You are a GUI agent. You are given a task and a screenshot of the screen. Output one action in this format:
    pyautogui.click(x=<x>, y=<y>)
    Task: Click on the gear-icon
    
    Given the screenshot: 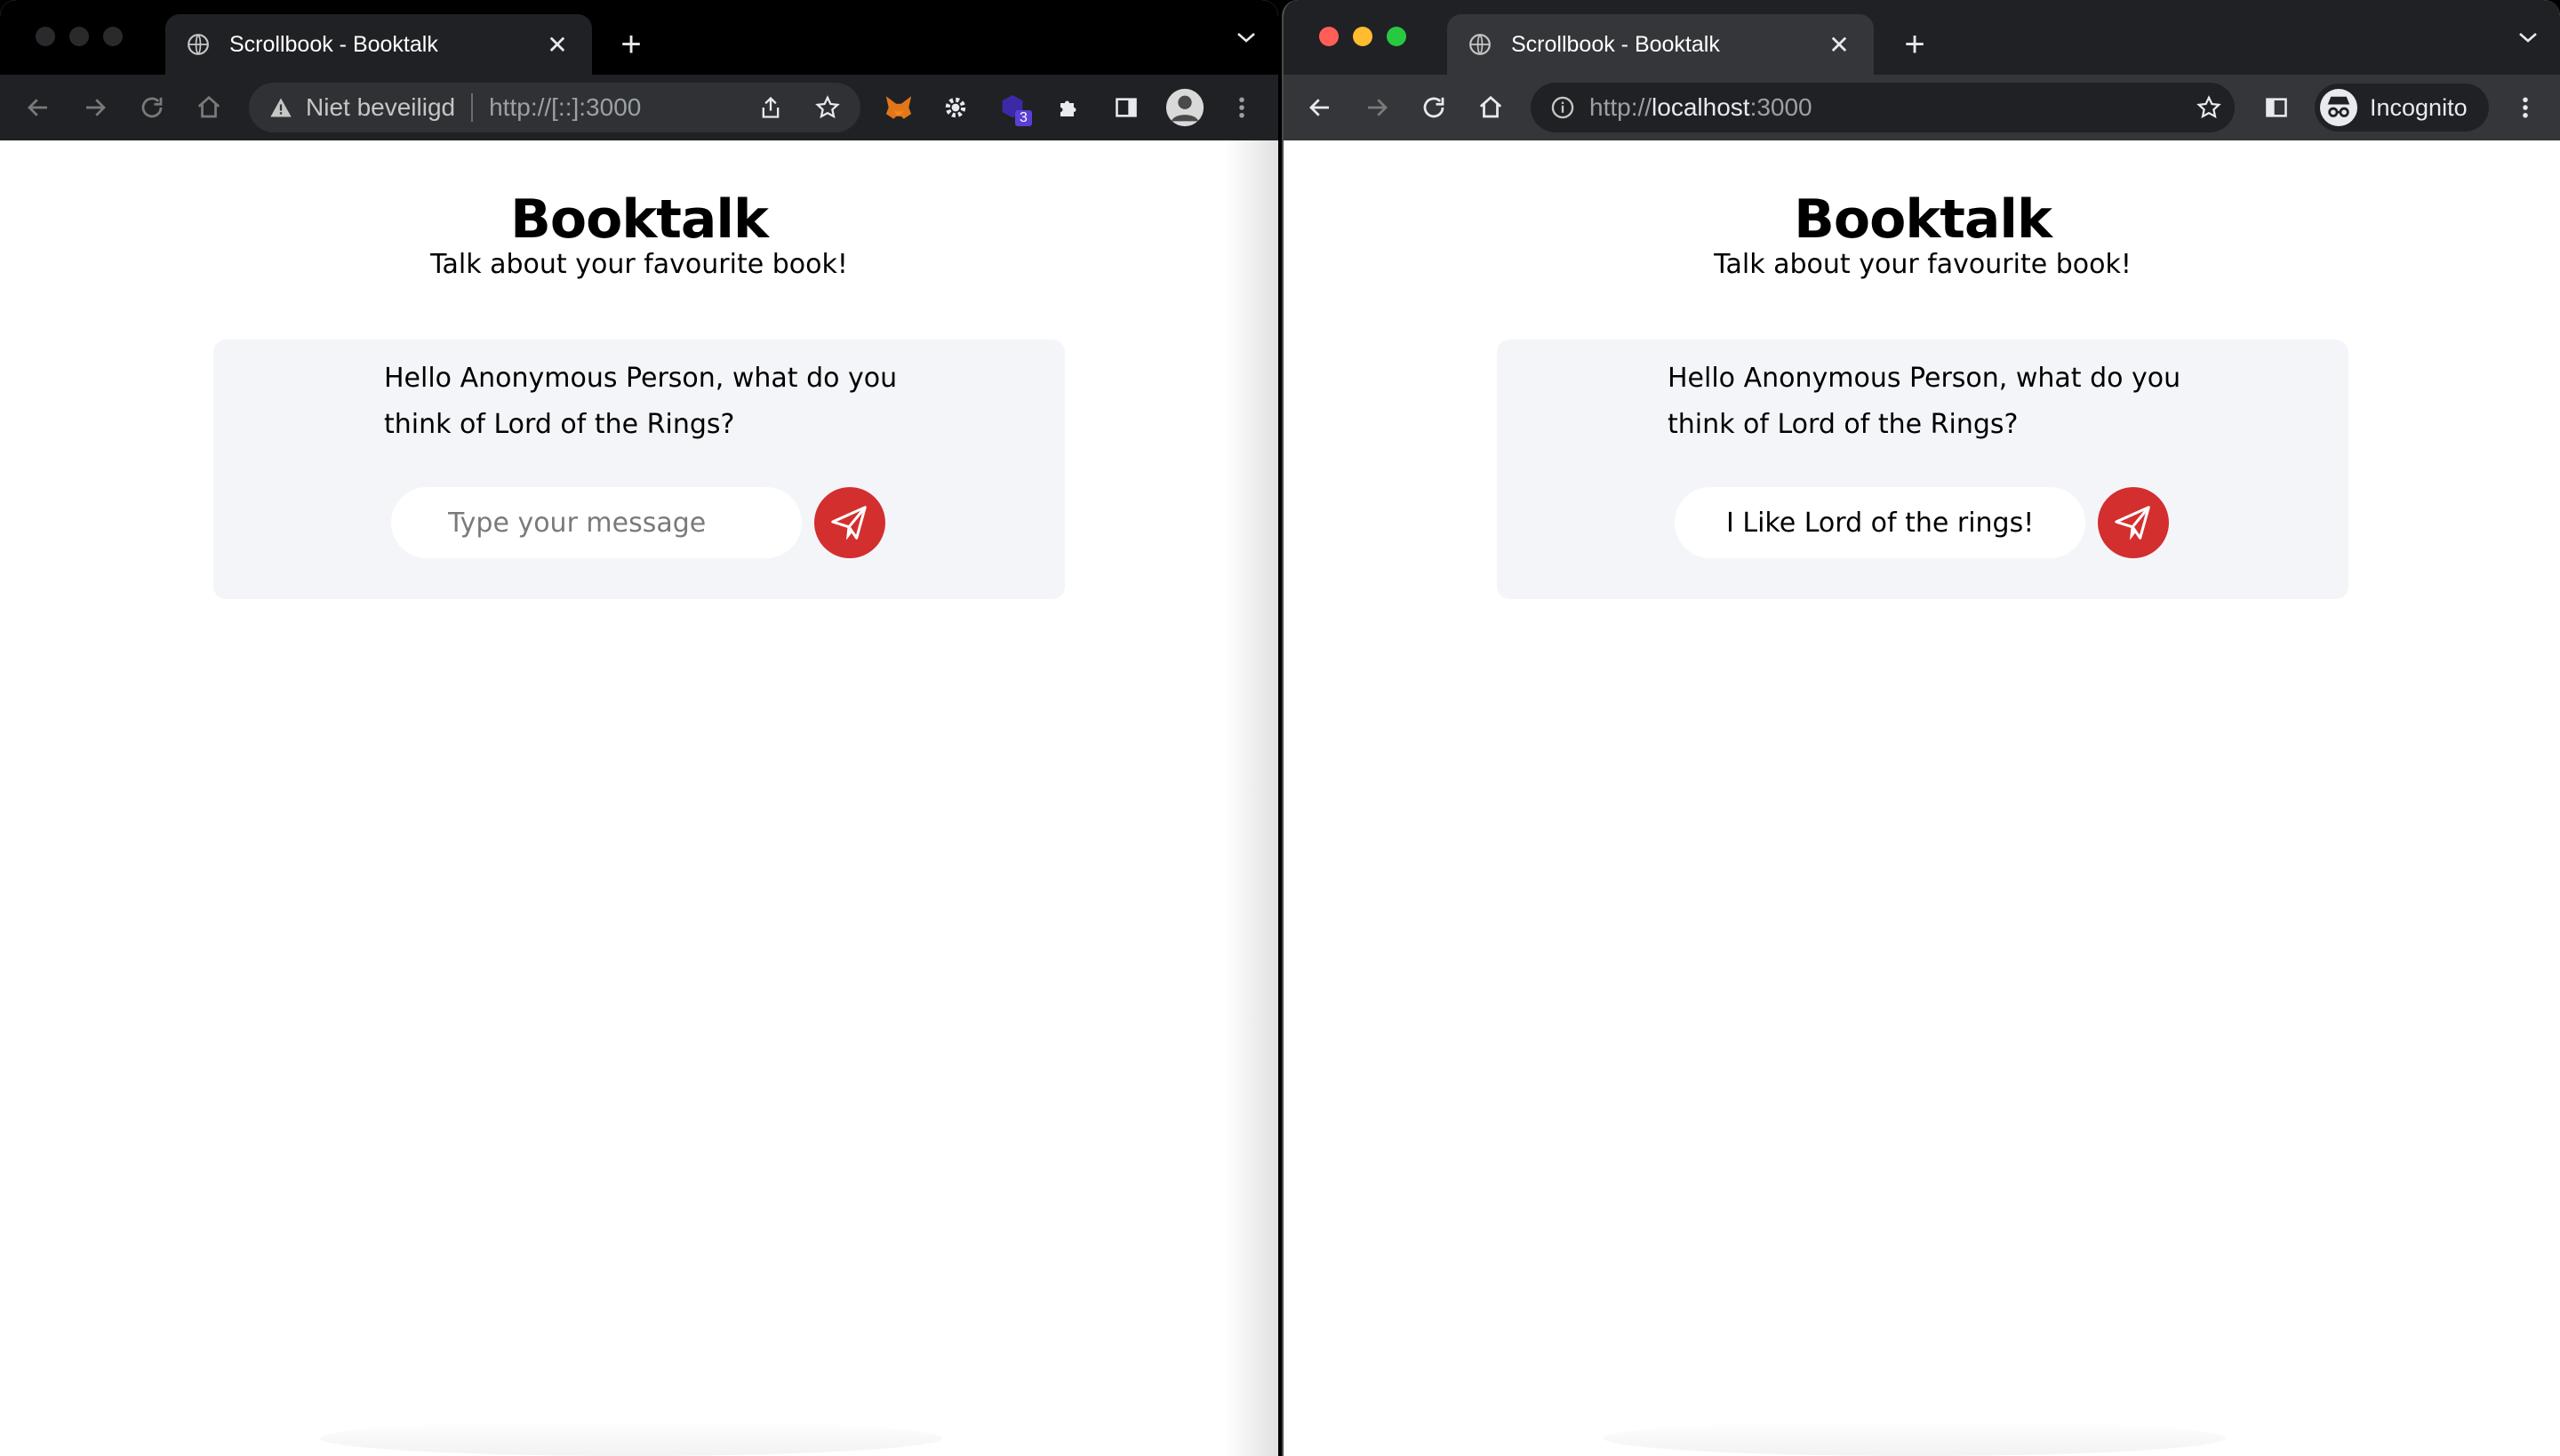 What is the action you would take?
    pyautogui.click(x=955, y=107)
    